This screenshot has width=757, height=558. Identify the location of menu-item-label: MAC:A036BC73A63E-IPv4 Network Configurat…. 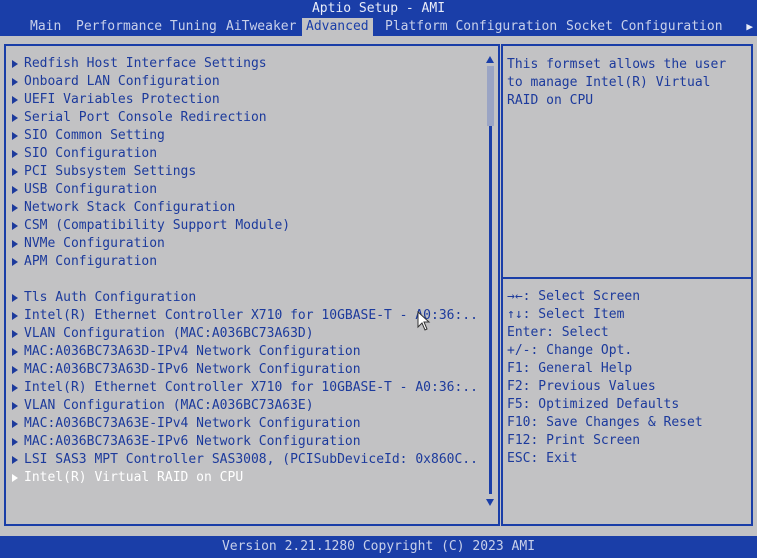
(192, 423).